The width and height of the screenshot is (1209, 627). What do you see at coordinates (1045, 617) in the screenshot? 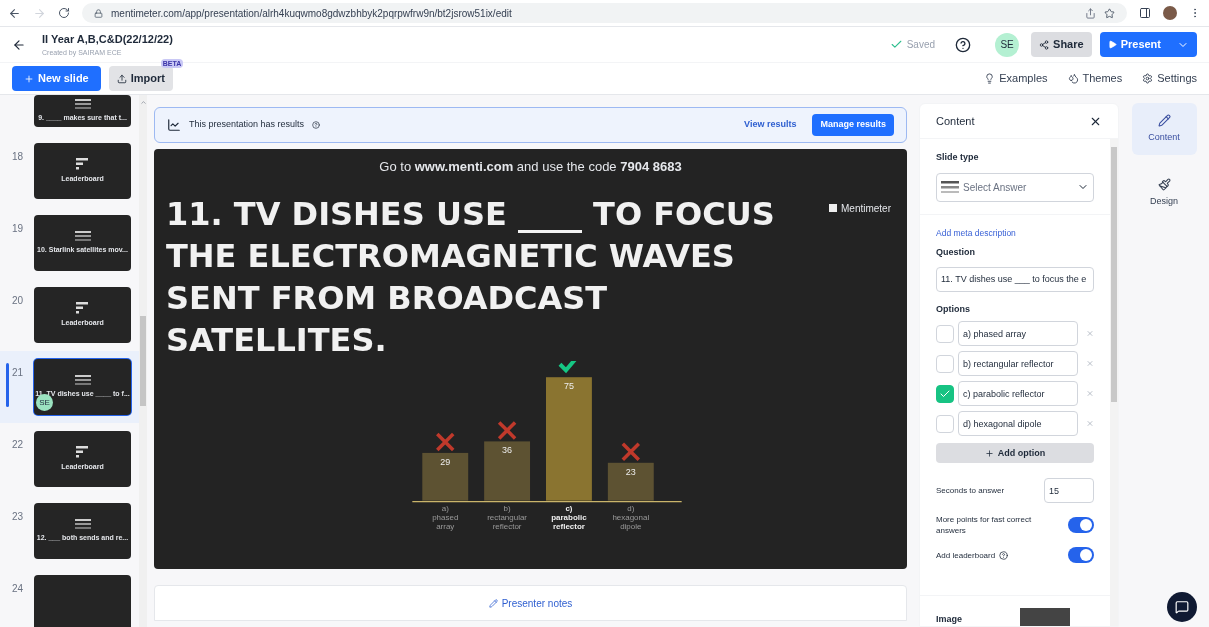
I see `image-thumbnail` at bounding box center [1045, 617].